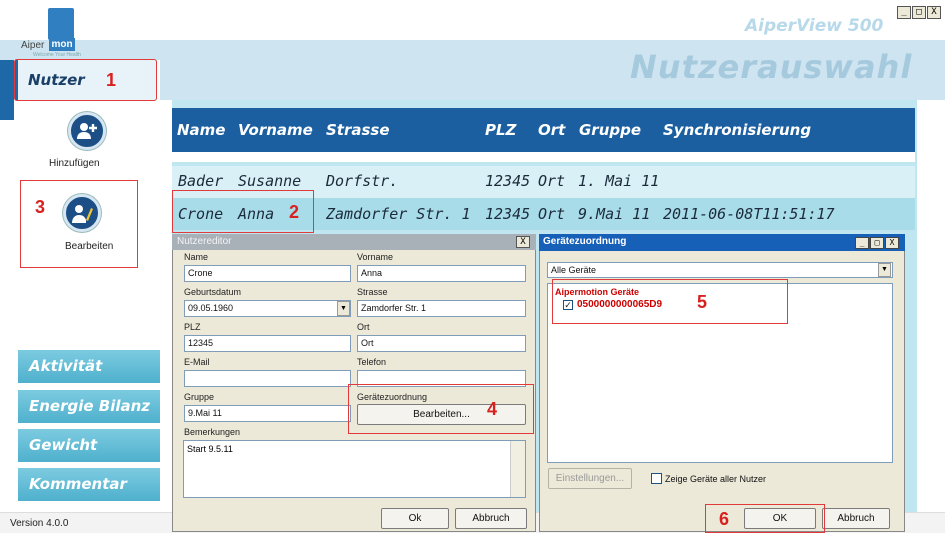 This screenshot has width=945, height=533. Describe the element at coordinates (89, 445) in the screenshot. I see `nav-button-gewicht: Gewicht` at that location.